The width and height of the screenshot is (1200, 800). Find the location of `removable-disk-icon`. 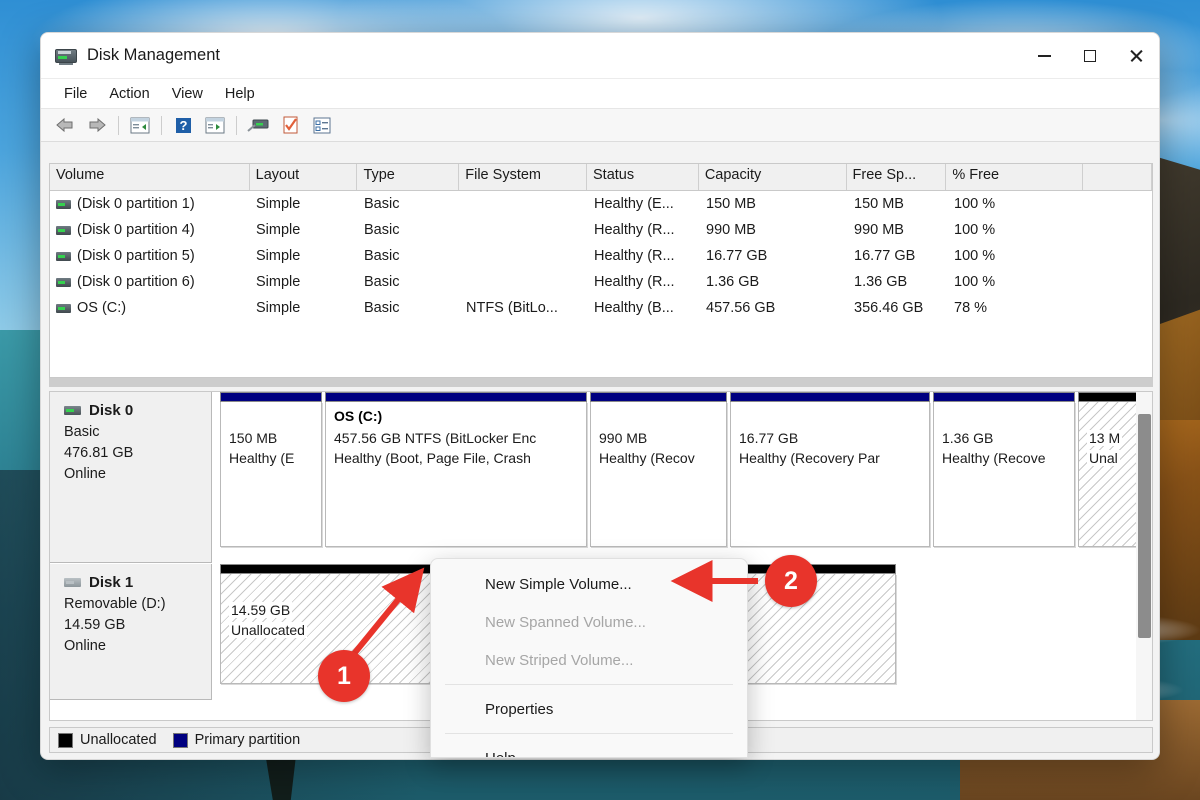

removable-disk-icon is located at coordinates (72, 582).